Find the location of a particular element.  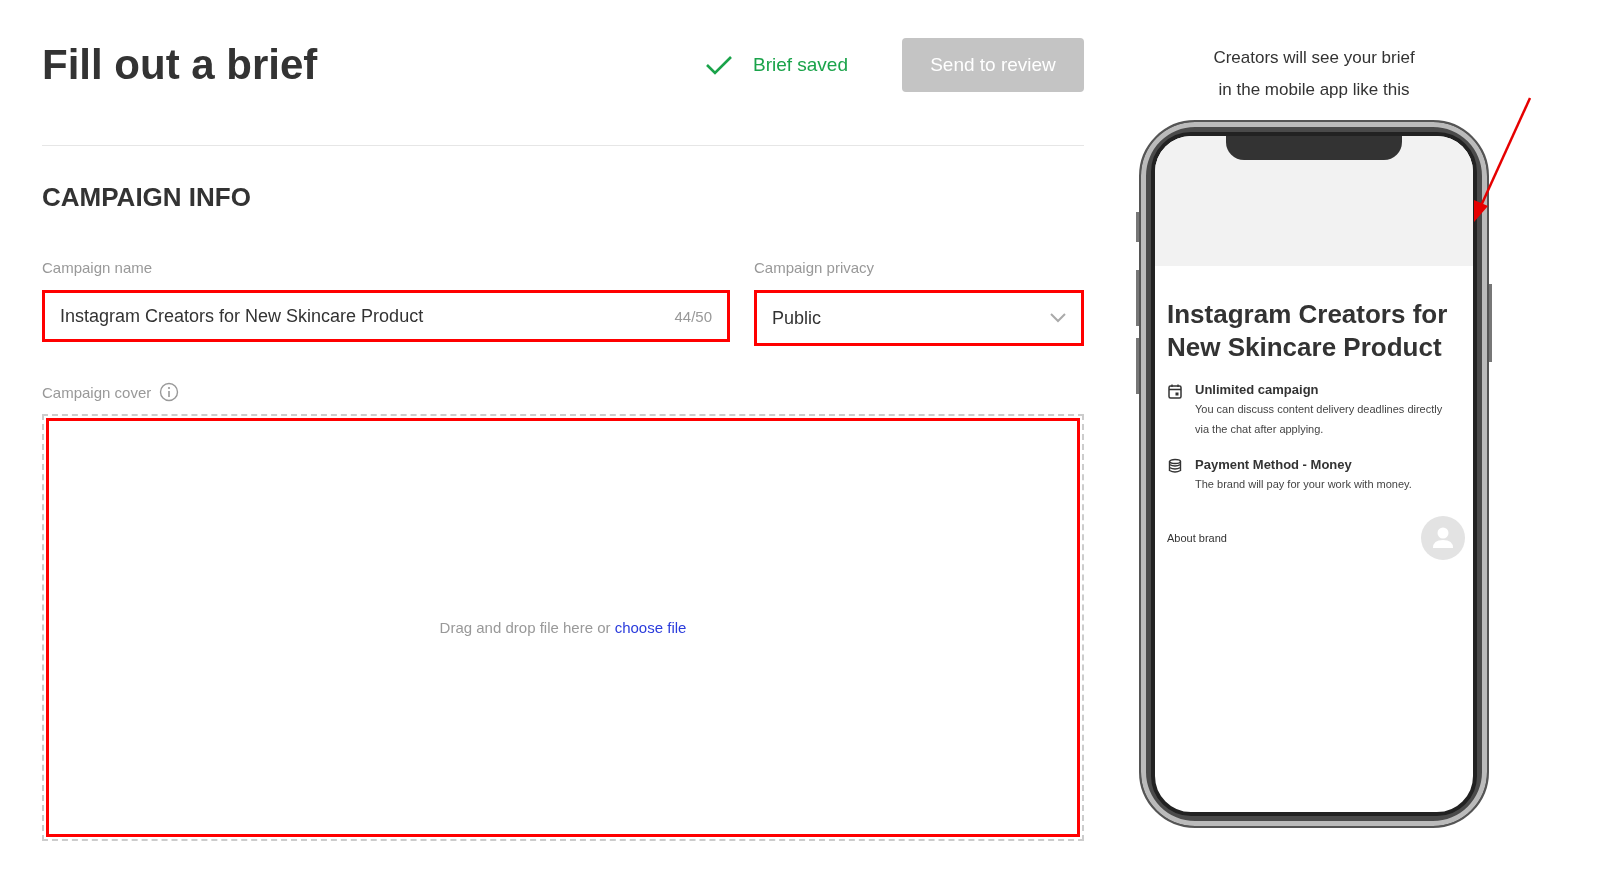

info-icon is located at coordinates (169, 392).